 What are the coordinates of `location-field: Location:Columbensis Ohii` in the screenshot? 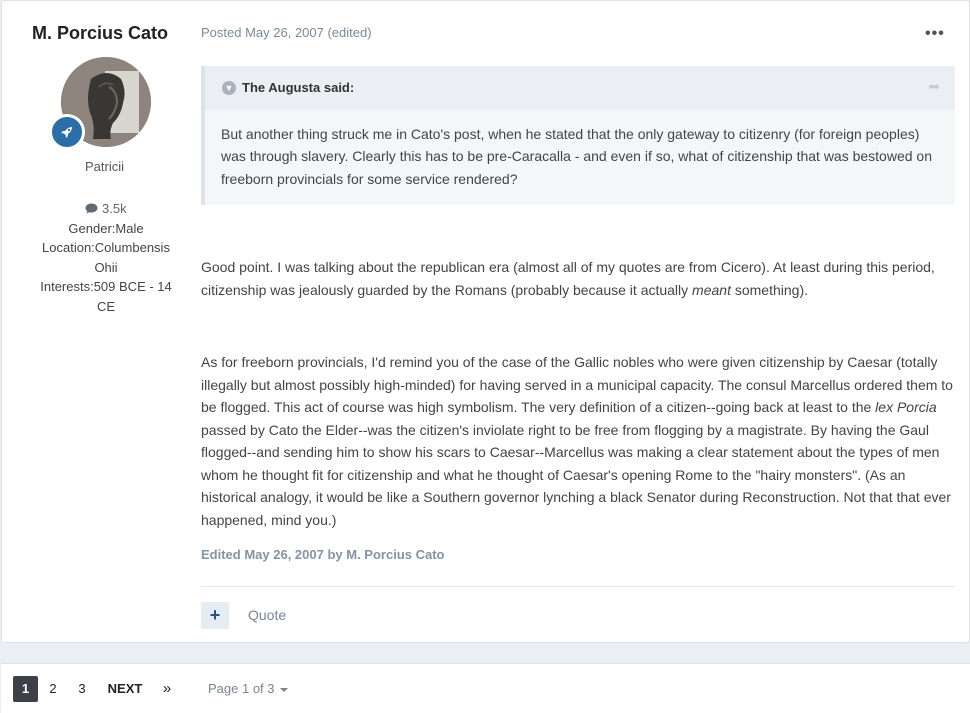 It's located at (106, 257).